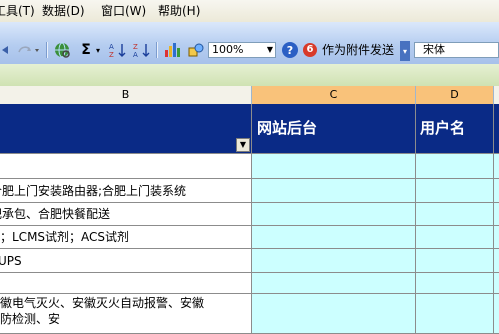  What do you see at coordinates (196, 50) in the screenshot?
I see `drawing-icon` at bounding box center [196, 50].